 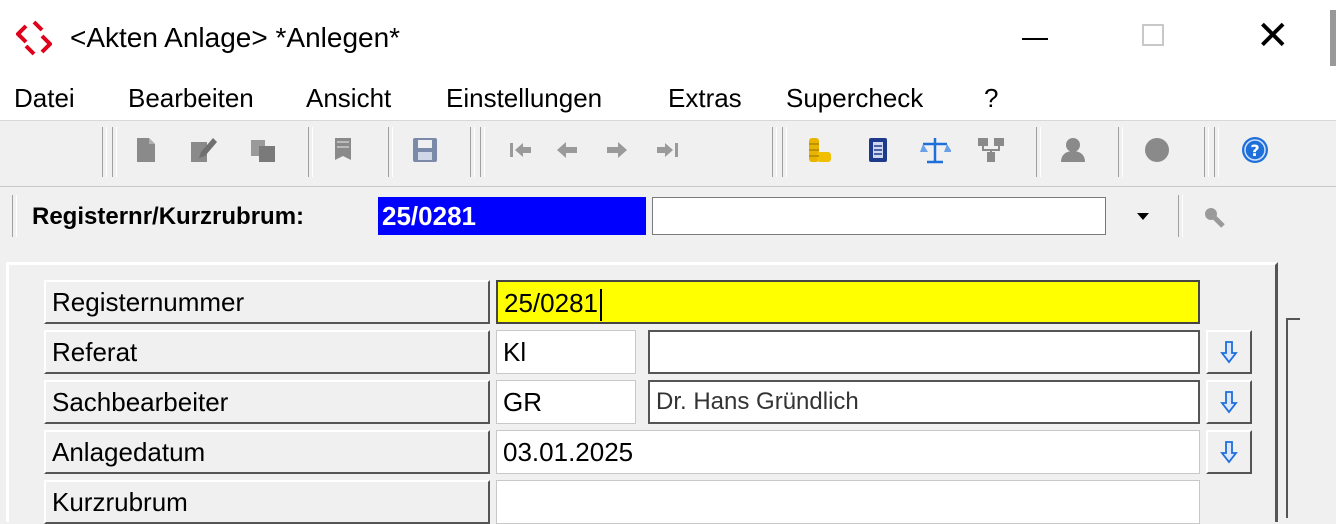 What do you see at coordinates (1273, 36) in the screenshot?
I see `close-icon: ✕` at bounding box center [1273, 36].